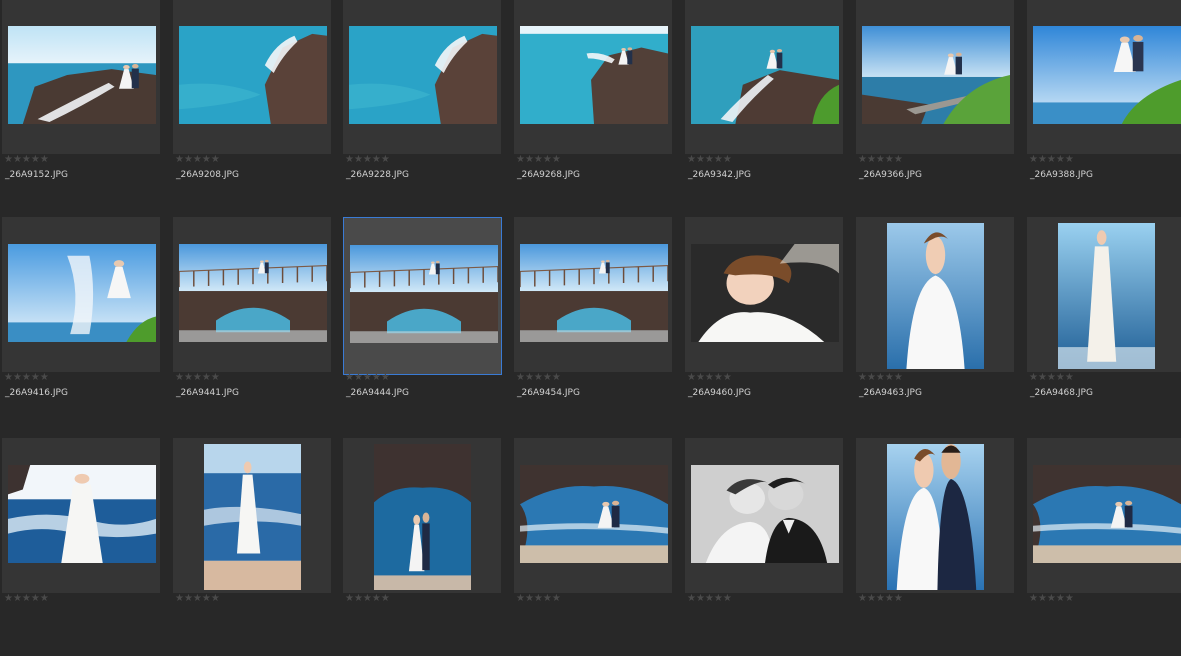 The width and height of the screenshot is (1181, 656). Describe the element at coordinates (890, 393) in the screenshot. I see `filename-label: _26A9463.JPG` at that location.